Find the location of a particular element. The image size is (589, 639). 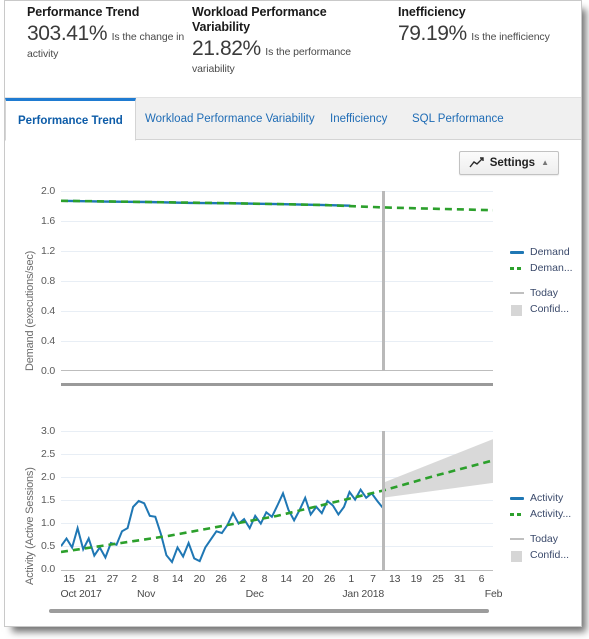

chart-demand-bottom-rule is located at coordinates (277, 384).